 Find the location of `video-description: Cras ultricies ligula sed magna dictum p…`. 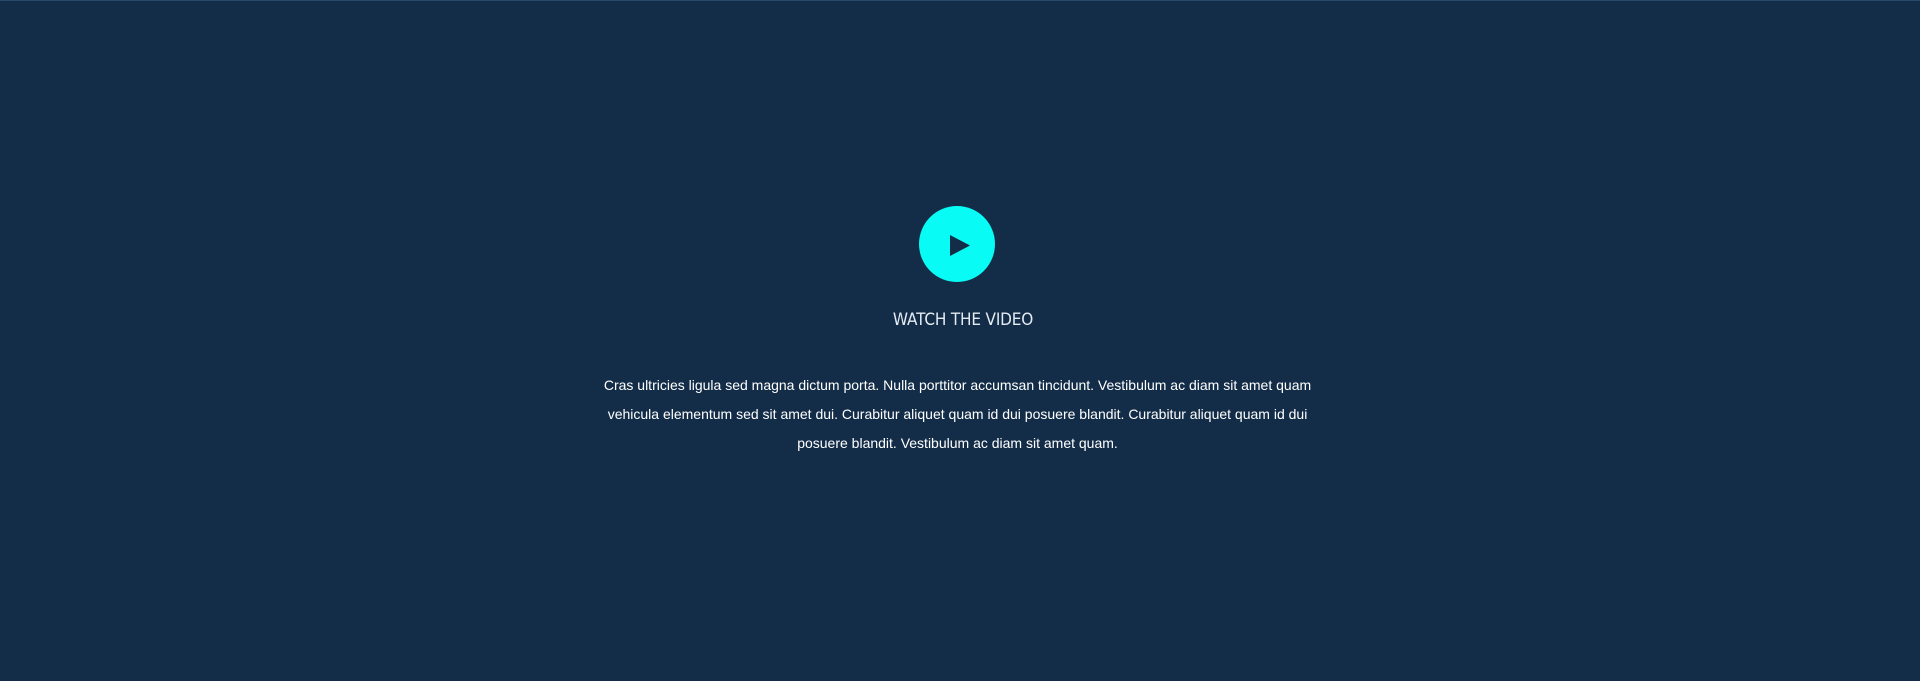

video-description: Cras ultricies ligula sed magna dictum p… is located at coordinates (957, 414).